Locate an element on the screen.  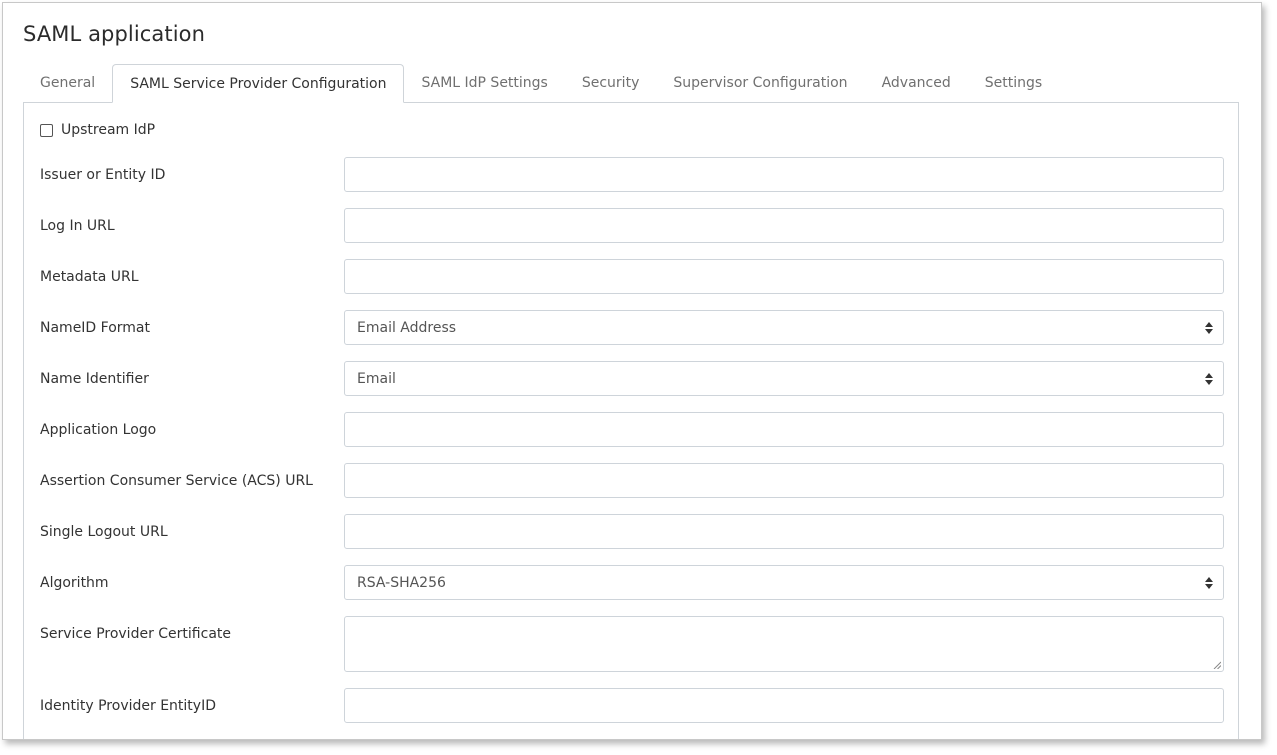
upstream-idp-checkbox is located at coordinates (46, 130).